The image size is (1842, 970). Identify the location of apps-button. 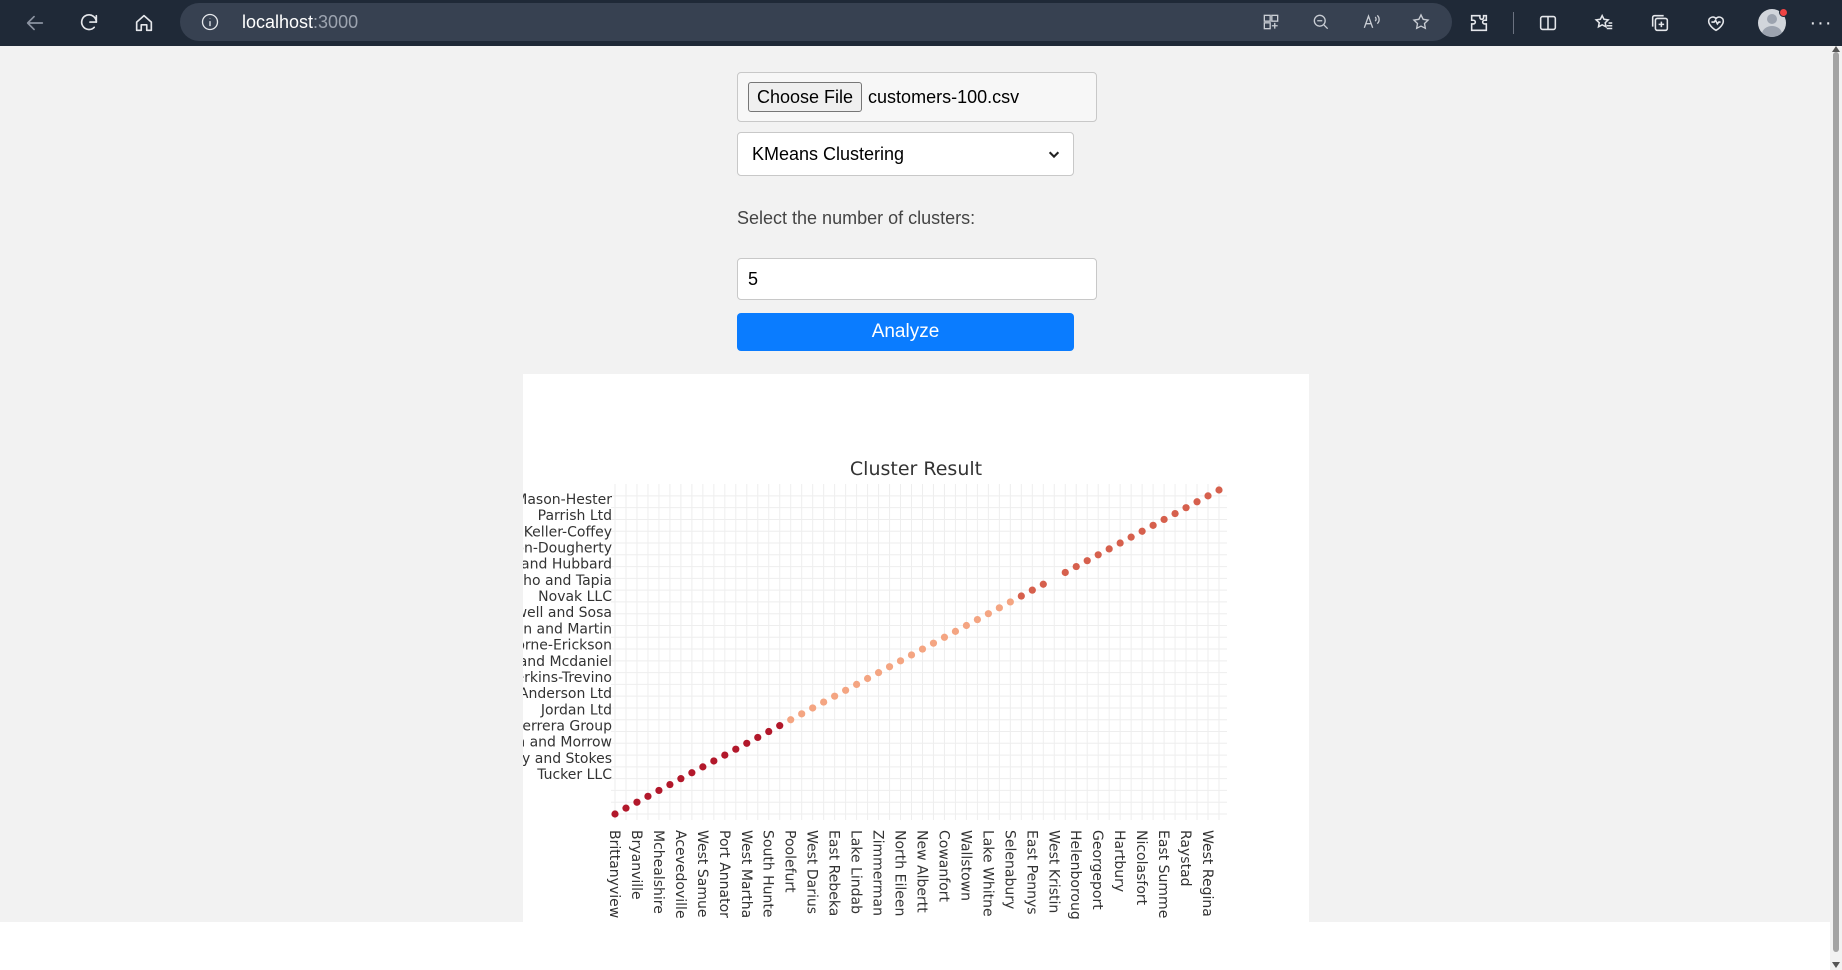
(1271, 22).